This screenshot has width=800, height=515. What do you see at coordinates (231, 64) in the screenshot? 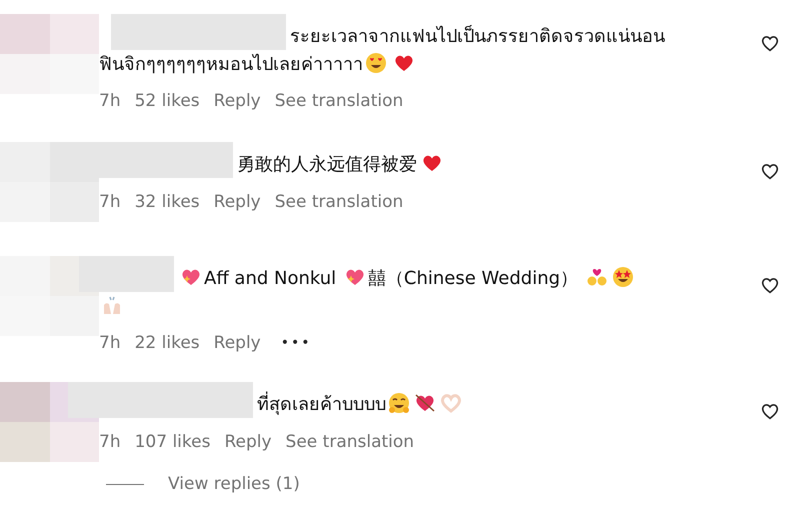
I see `comment-text: ฟินจิกๆๆๆๆๆๆหมอนไปเลยค่าาาาา` at bounding box center [231, 64].